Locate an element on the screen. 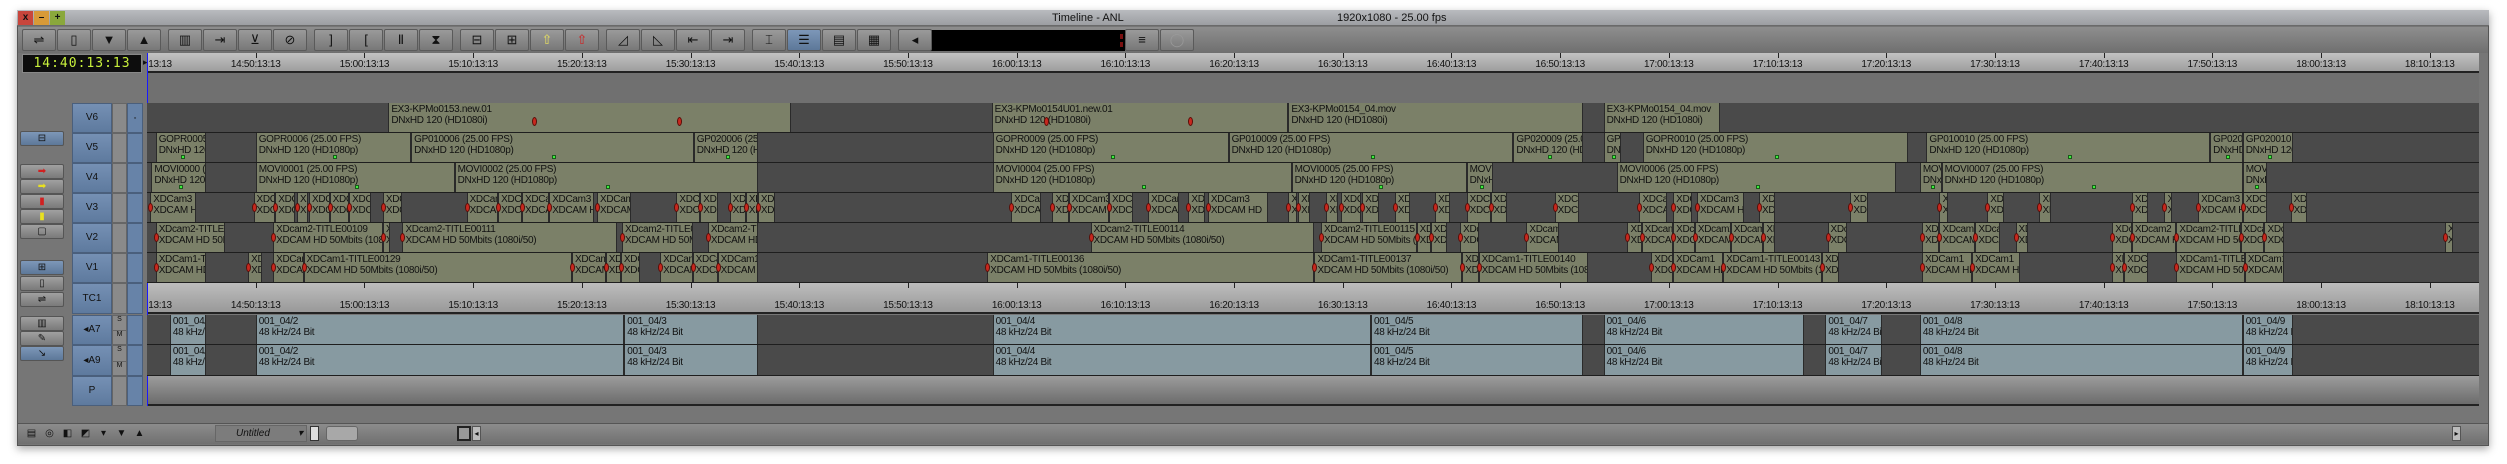  video-clip: EX3-KPMo0154_04.mov DNxHD 120 (HD1080i) is located at coordinates (1661, 117).